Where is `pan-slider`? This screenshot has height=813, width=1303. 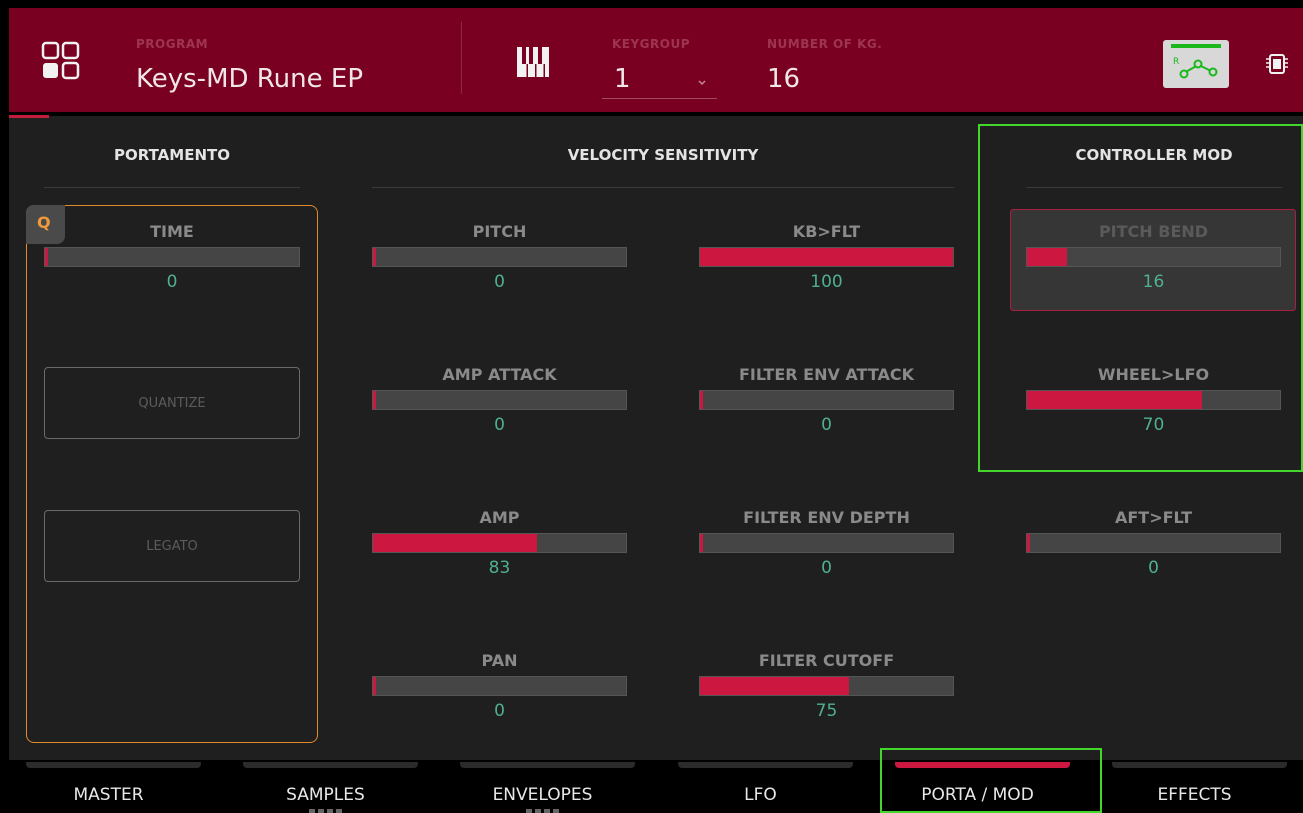
pan-slider is located at coordinates (499, 686).